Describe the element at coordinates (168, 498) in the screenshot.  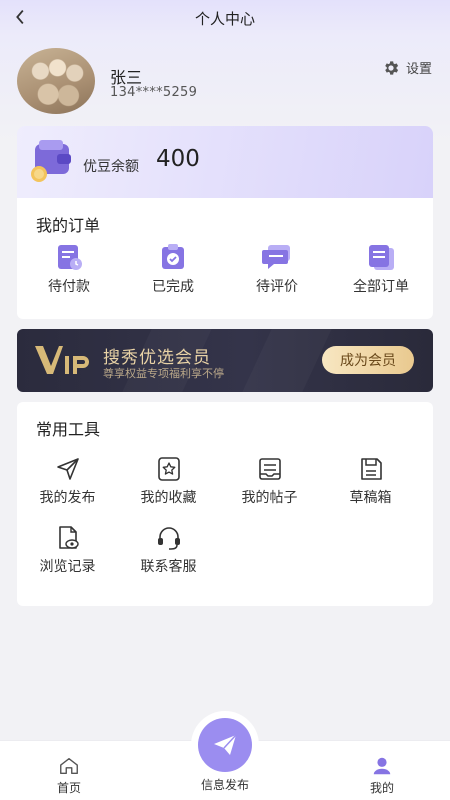
I see `tool-item-label: 我的收藏` at that location.